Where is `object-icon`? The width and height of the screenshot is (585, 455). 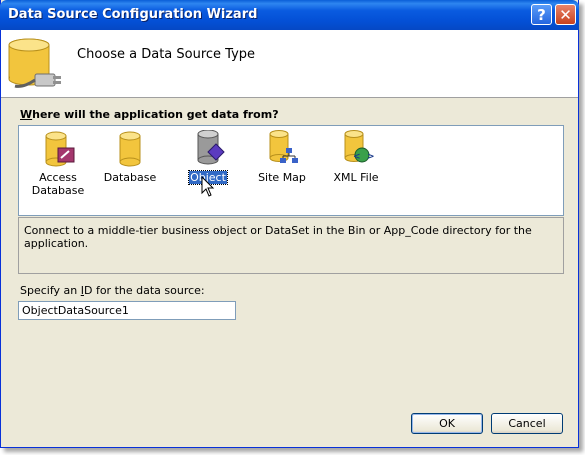 object-icon is located at coordinates (211, 147).